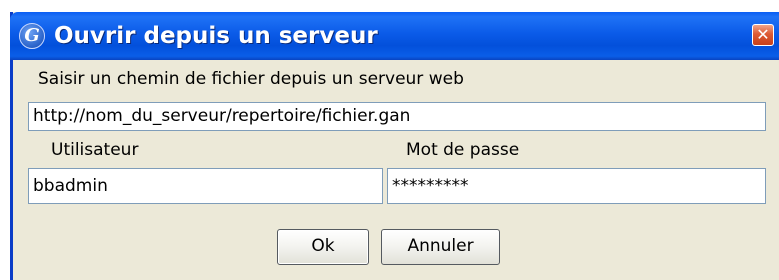 This screenshot has width=779, height=280. What do you see at coordinates (440, 247) in the screenshot?
I see `cancel-button: Annuler` at bounding box center [440, 247].